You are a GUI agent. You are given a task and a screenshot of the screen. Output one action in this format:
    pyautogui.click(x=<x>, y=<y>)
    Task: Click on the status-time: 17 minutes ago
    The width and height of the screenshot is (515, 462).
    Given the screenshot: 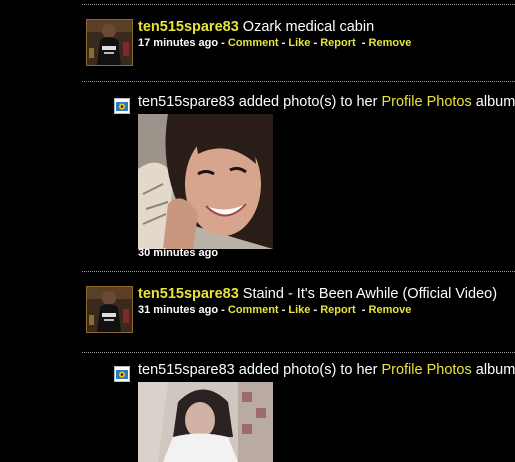 What is the action you would take?
    pyautogui.click(x=178, y=43)
    